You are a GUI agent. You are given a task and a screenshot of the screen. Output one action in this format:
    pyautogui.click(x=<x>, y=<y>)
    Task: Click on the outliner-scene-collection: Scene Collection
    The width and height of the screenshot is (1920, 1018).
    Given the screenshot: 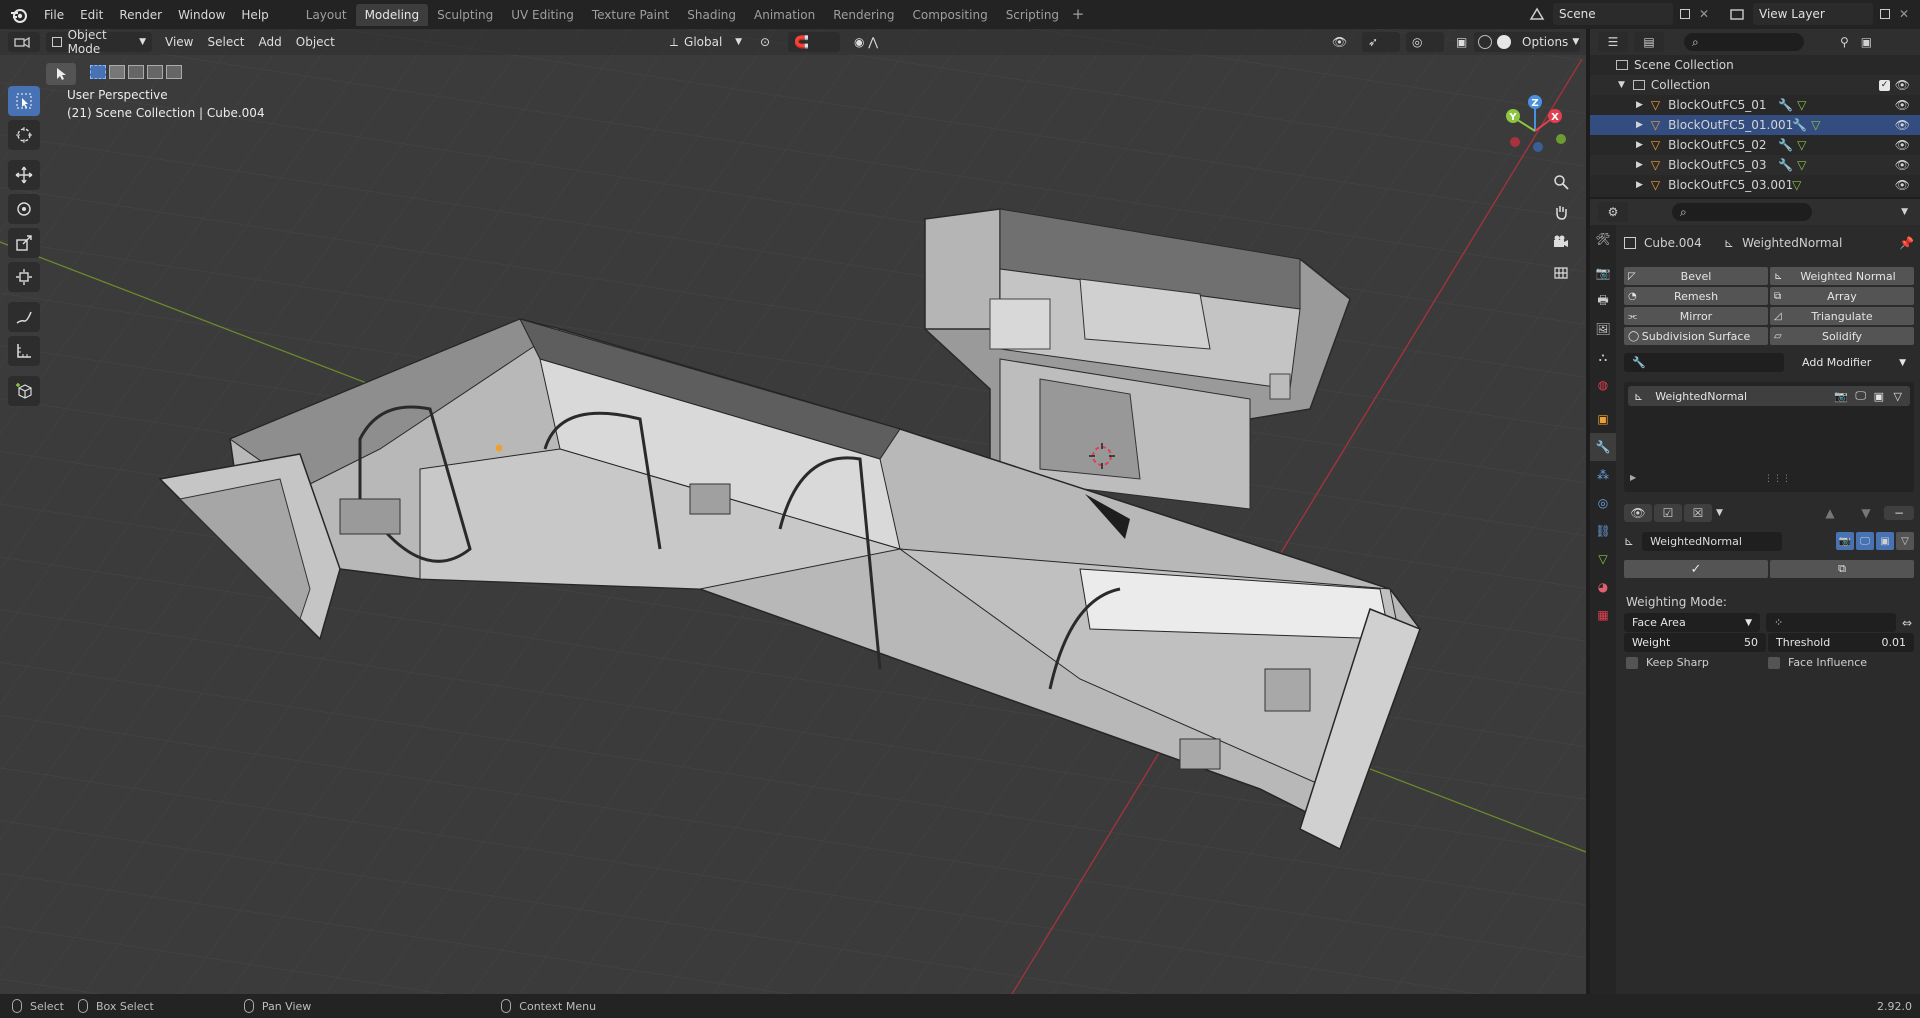 What is the action you would take?
    pyautogui.click(x=1755, y=65)
    